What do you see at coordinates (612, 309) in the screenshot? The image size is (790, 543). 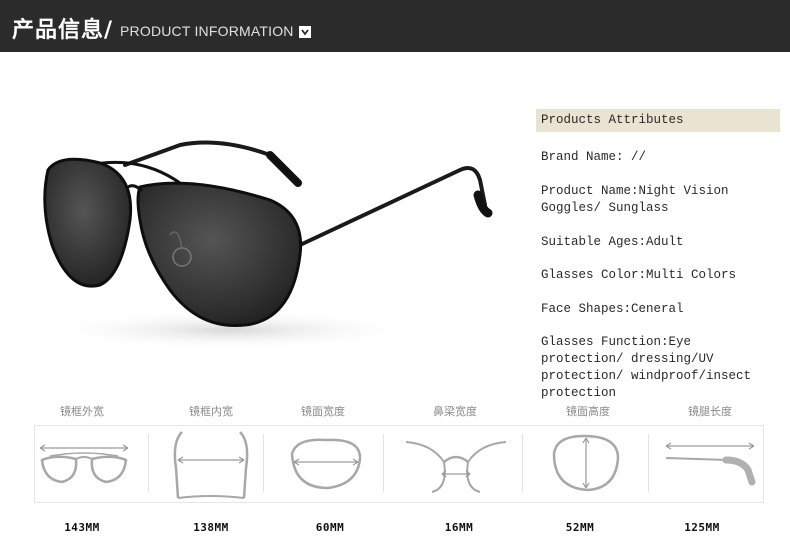 I see `attr-face-shapes: Face Shapes:Ceneral` at bounding box center [612, 309].